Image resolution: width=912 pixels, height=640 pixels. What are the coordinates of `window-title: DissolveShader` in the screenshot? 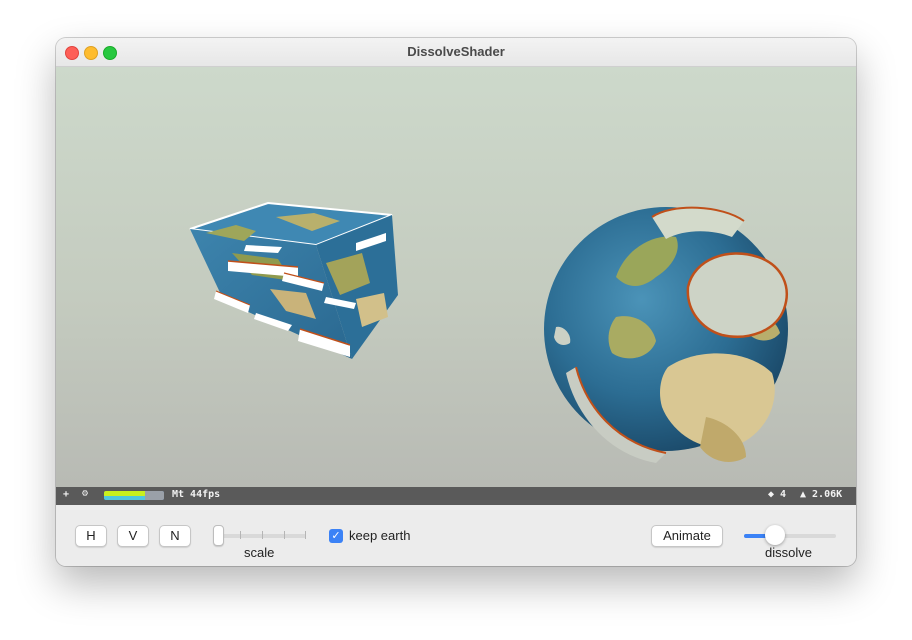 It's located at (456, 51).